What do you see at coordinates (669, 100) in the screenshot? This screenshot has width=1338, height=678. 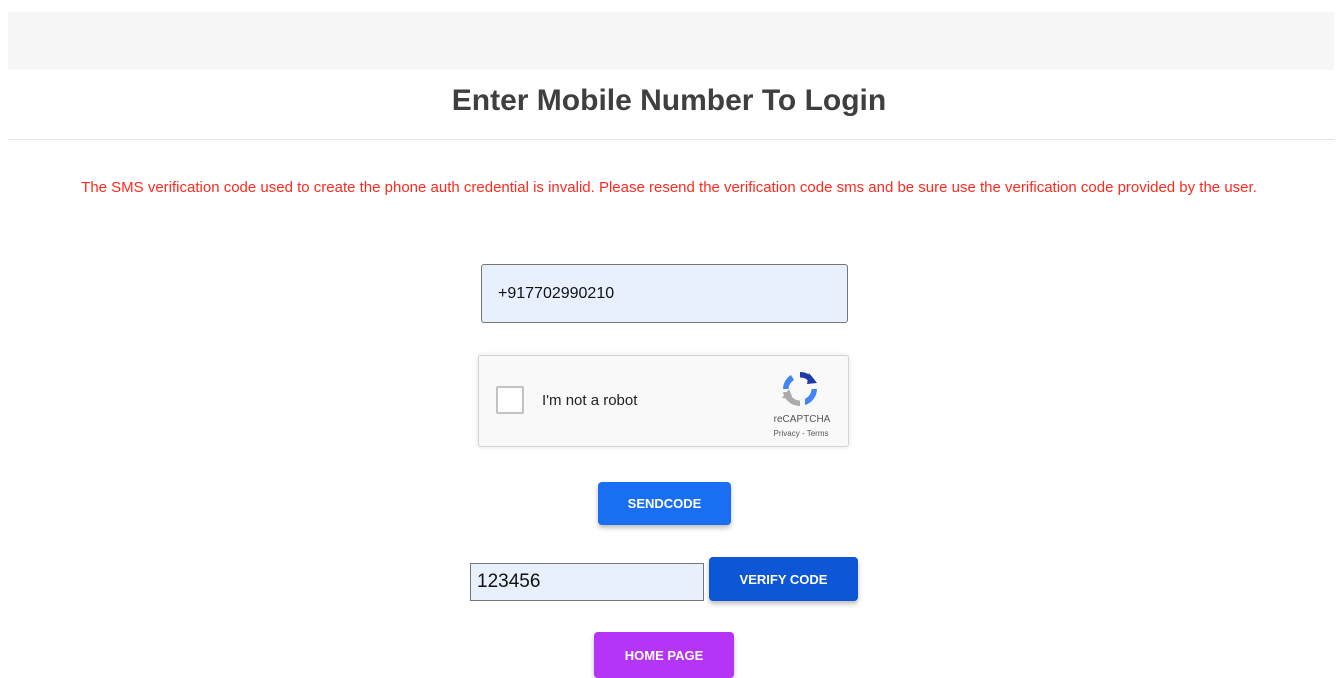 I see `page-title: Enter Mobile Number To Login` at bounding box center [669, 100].